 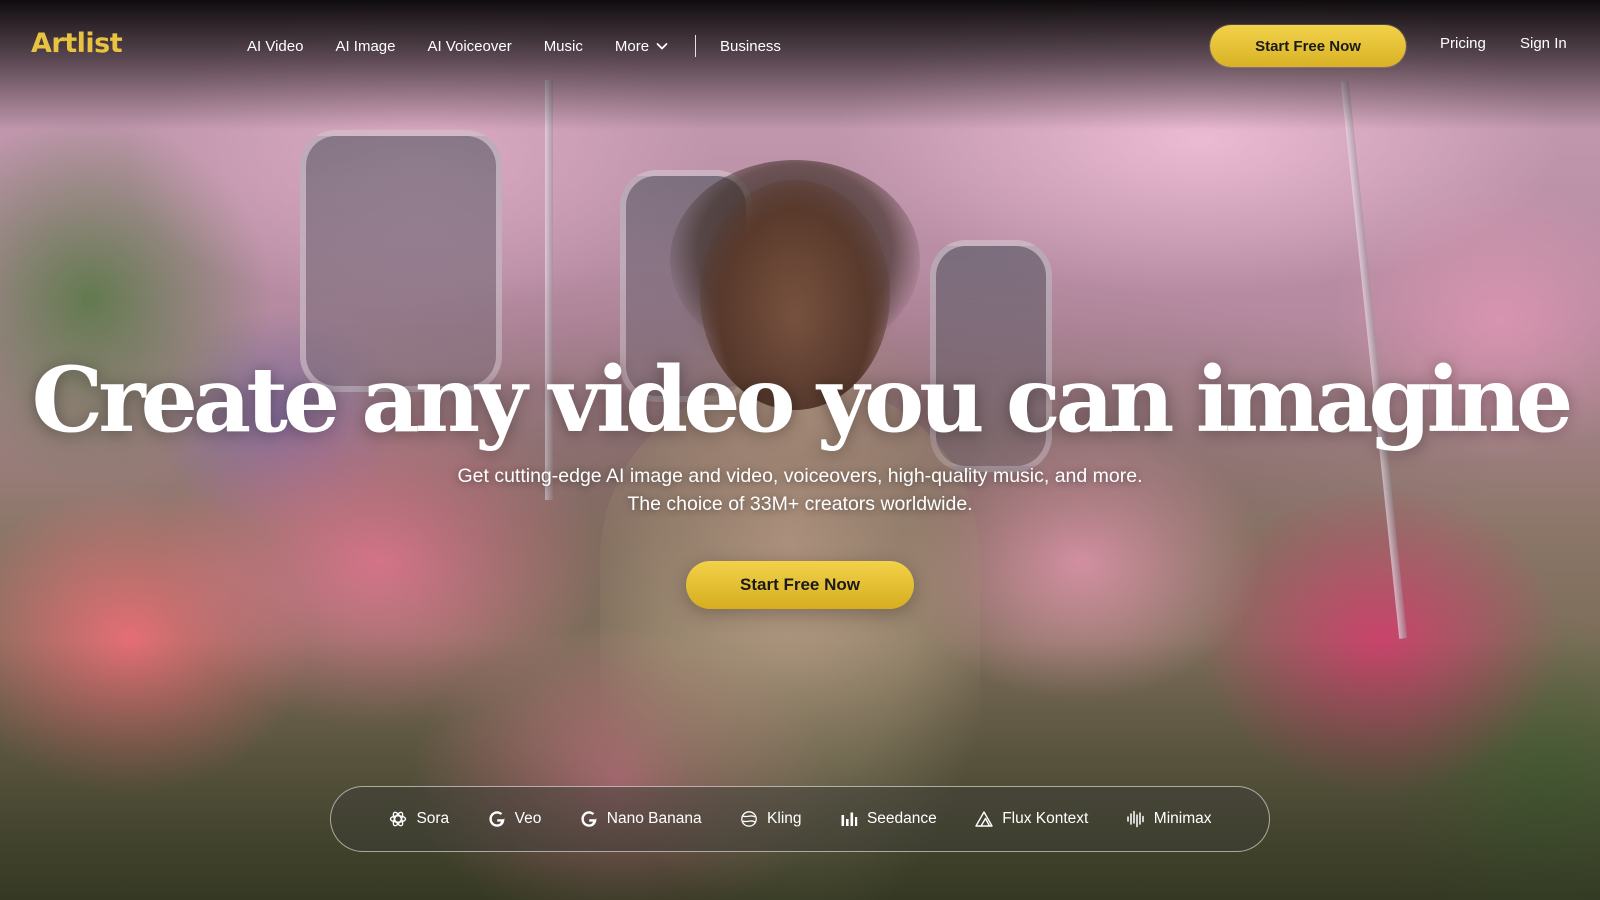 I want to click on hero-start-free-button: Start Free Now, so click(x=800, y=585).